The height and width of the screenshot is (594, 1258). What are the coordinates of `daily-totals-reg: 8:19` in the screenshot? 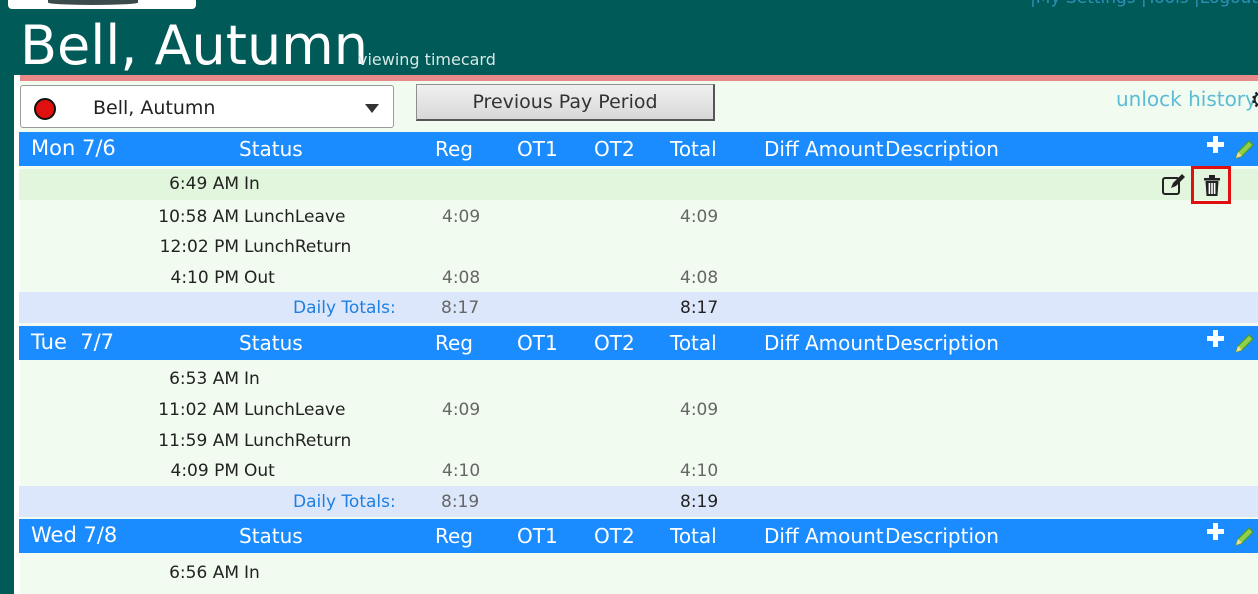 It's located at (460, 502).